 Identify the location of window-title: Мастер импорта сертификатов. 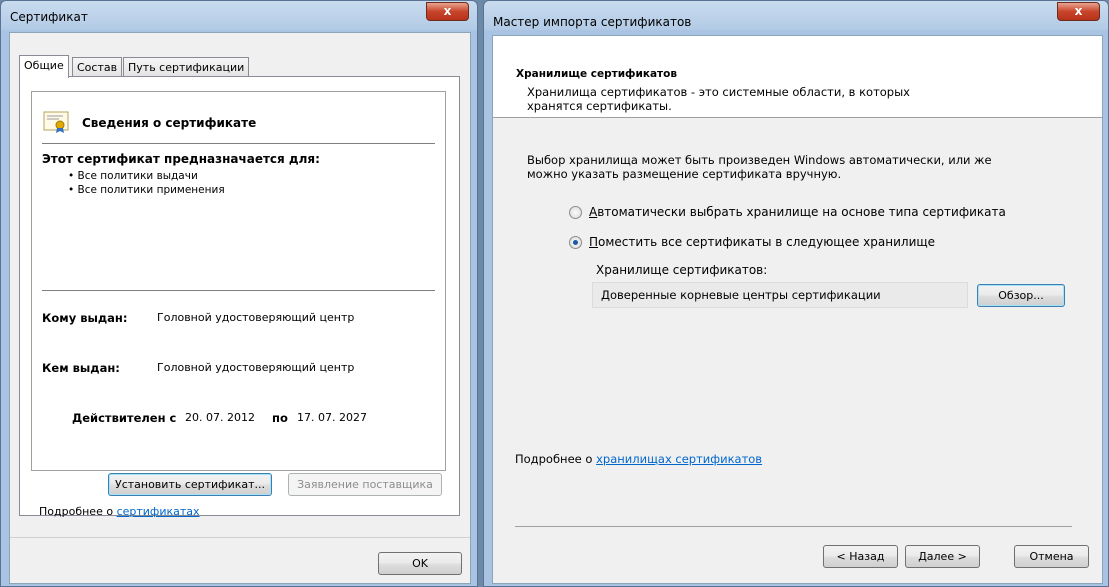
(592, 22).